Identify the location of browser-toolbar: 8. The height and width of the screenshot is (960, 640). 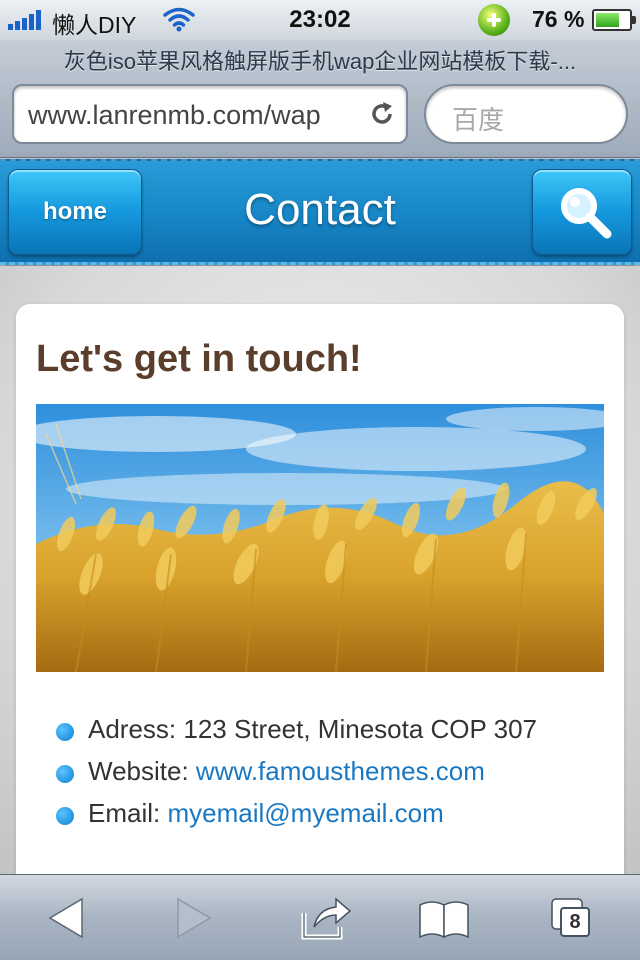
(320, 917).